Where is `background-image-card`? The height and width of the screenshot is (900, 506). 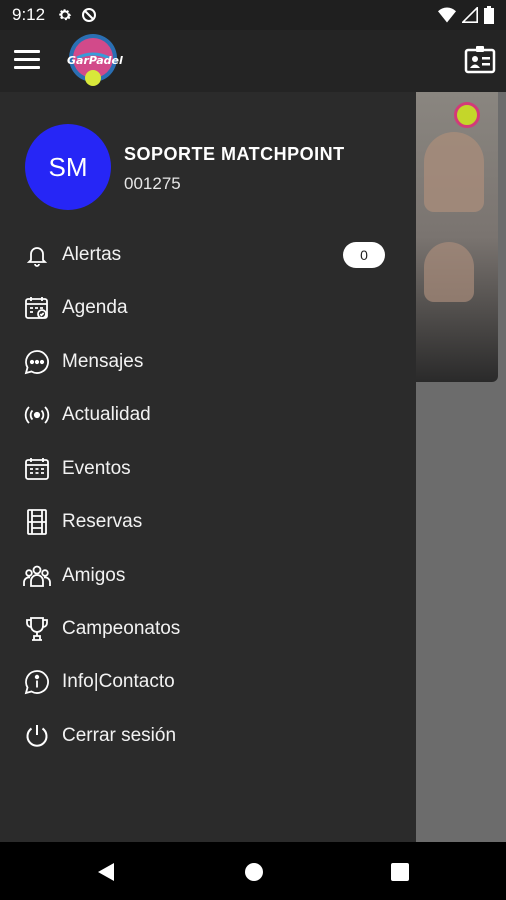 background-image-card is located at coordinates (456, 237).